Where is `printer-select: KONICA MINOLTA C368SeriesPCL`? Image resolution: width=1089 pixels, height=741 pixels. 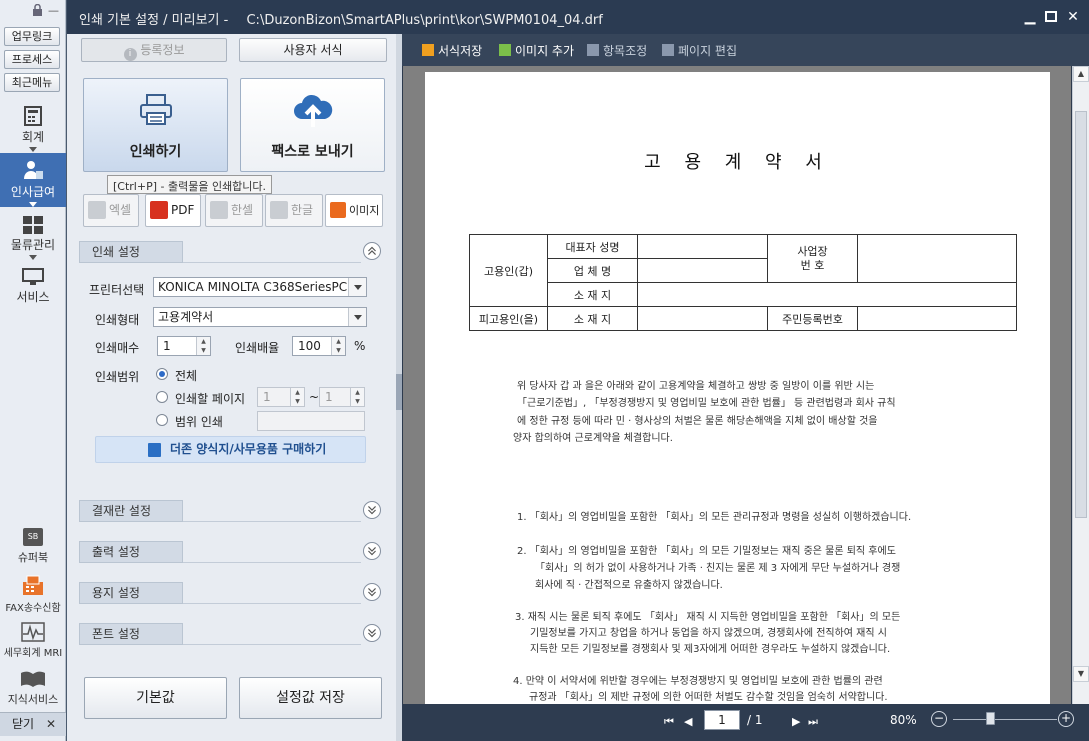 printer-select: KONICA MINOLTA C368SeriesPCL is located at coordinates (260, 287).